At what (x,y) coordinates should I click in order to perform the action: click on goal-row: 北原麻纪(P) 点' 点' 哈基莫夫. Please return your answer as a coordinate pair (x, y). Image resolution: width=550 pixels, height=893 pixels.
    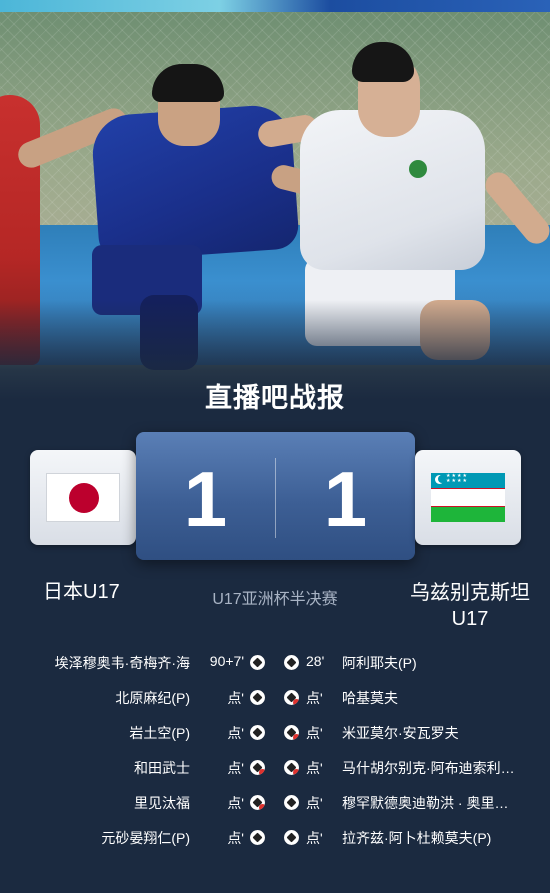
    Looking at the image, I should click on (275, 698).